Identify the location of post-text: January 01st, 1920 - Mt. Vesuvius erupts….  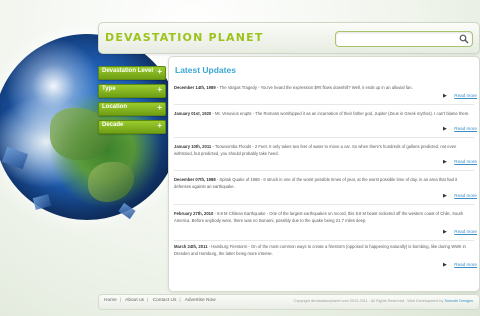
(324, 114).